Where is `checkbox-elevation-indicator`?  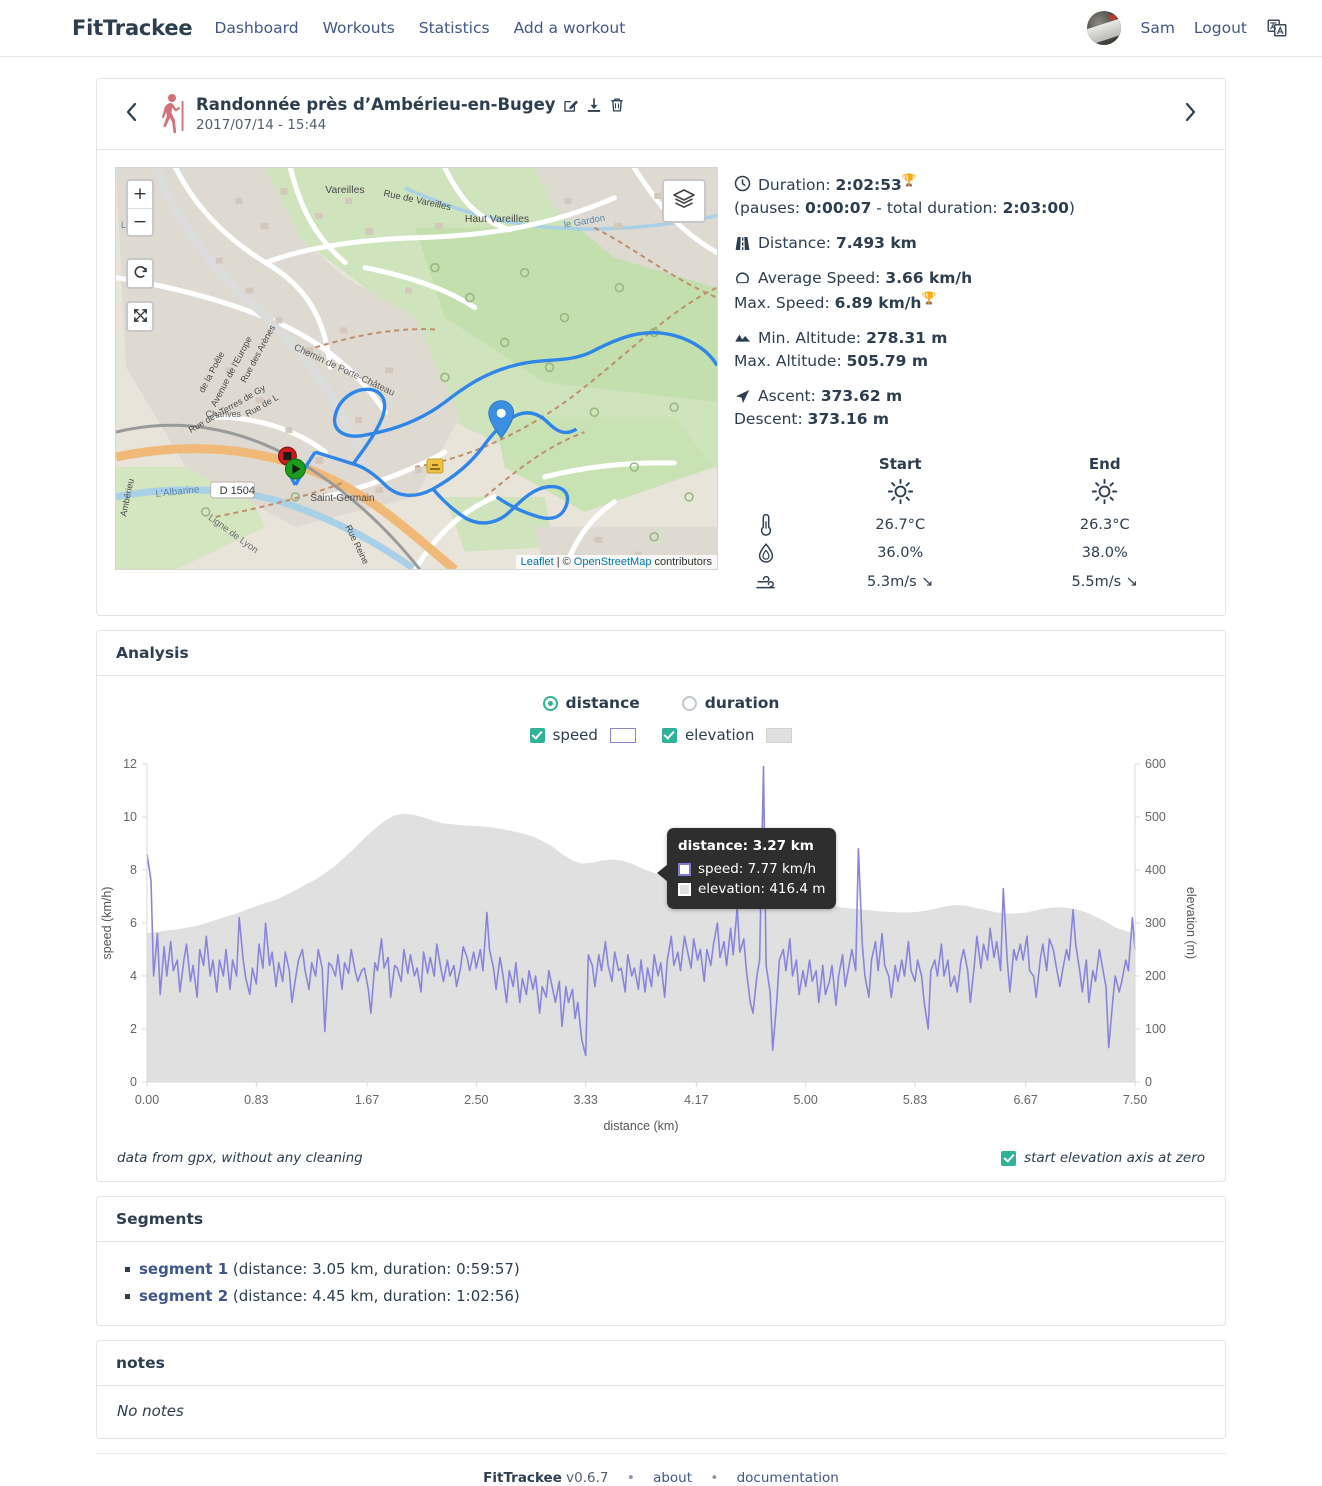
checkbox-elevation-indicator is located at coordinates (669, 735).